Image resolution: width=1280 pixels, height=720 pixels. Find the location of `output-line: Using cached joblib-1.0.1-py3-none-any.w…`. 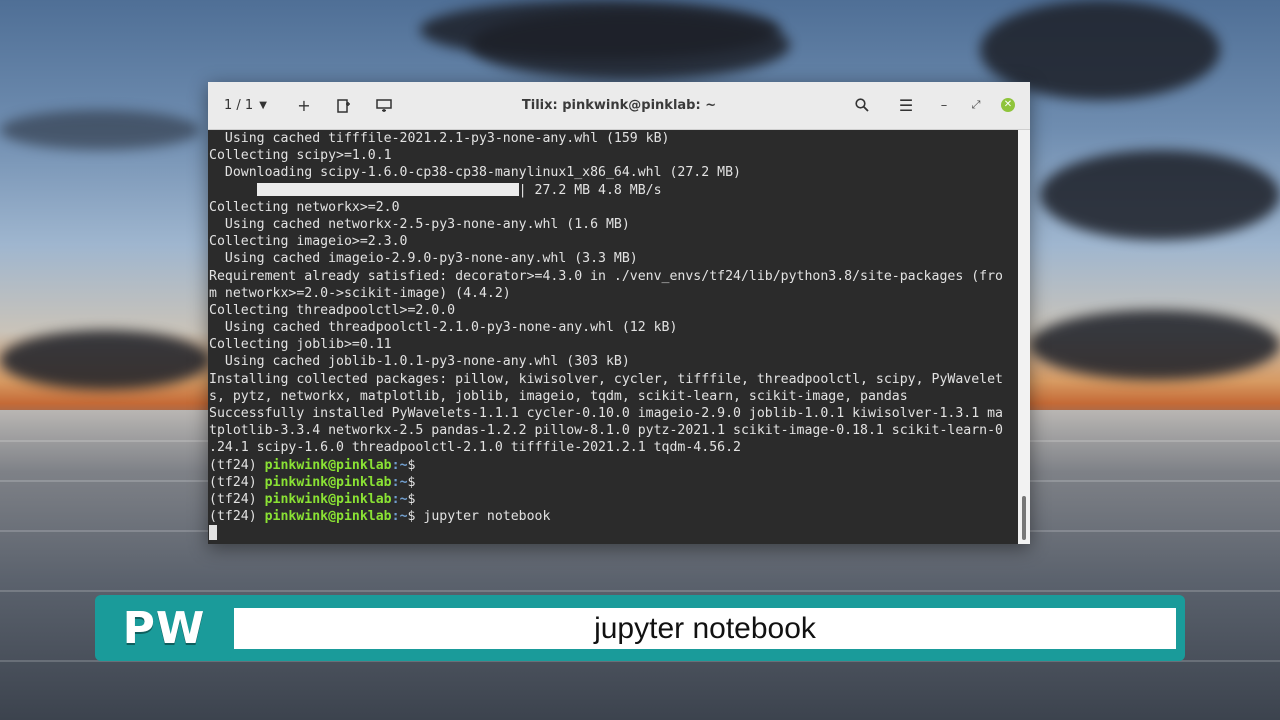

output-line: Using cached joblib-1.0.1-py3-none-any.w… is located at coordinates (419, 362).